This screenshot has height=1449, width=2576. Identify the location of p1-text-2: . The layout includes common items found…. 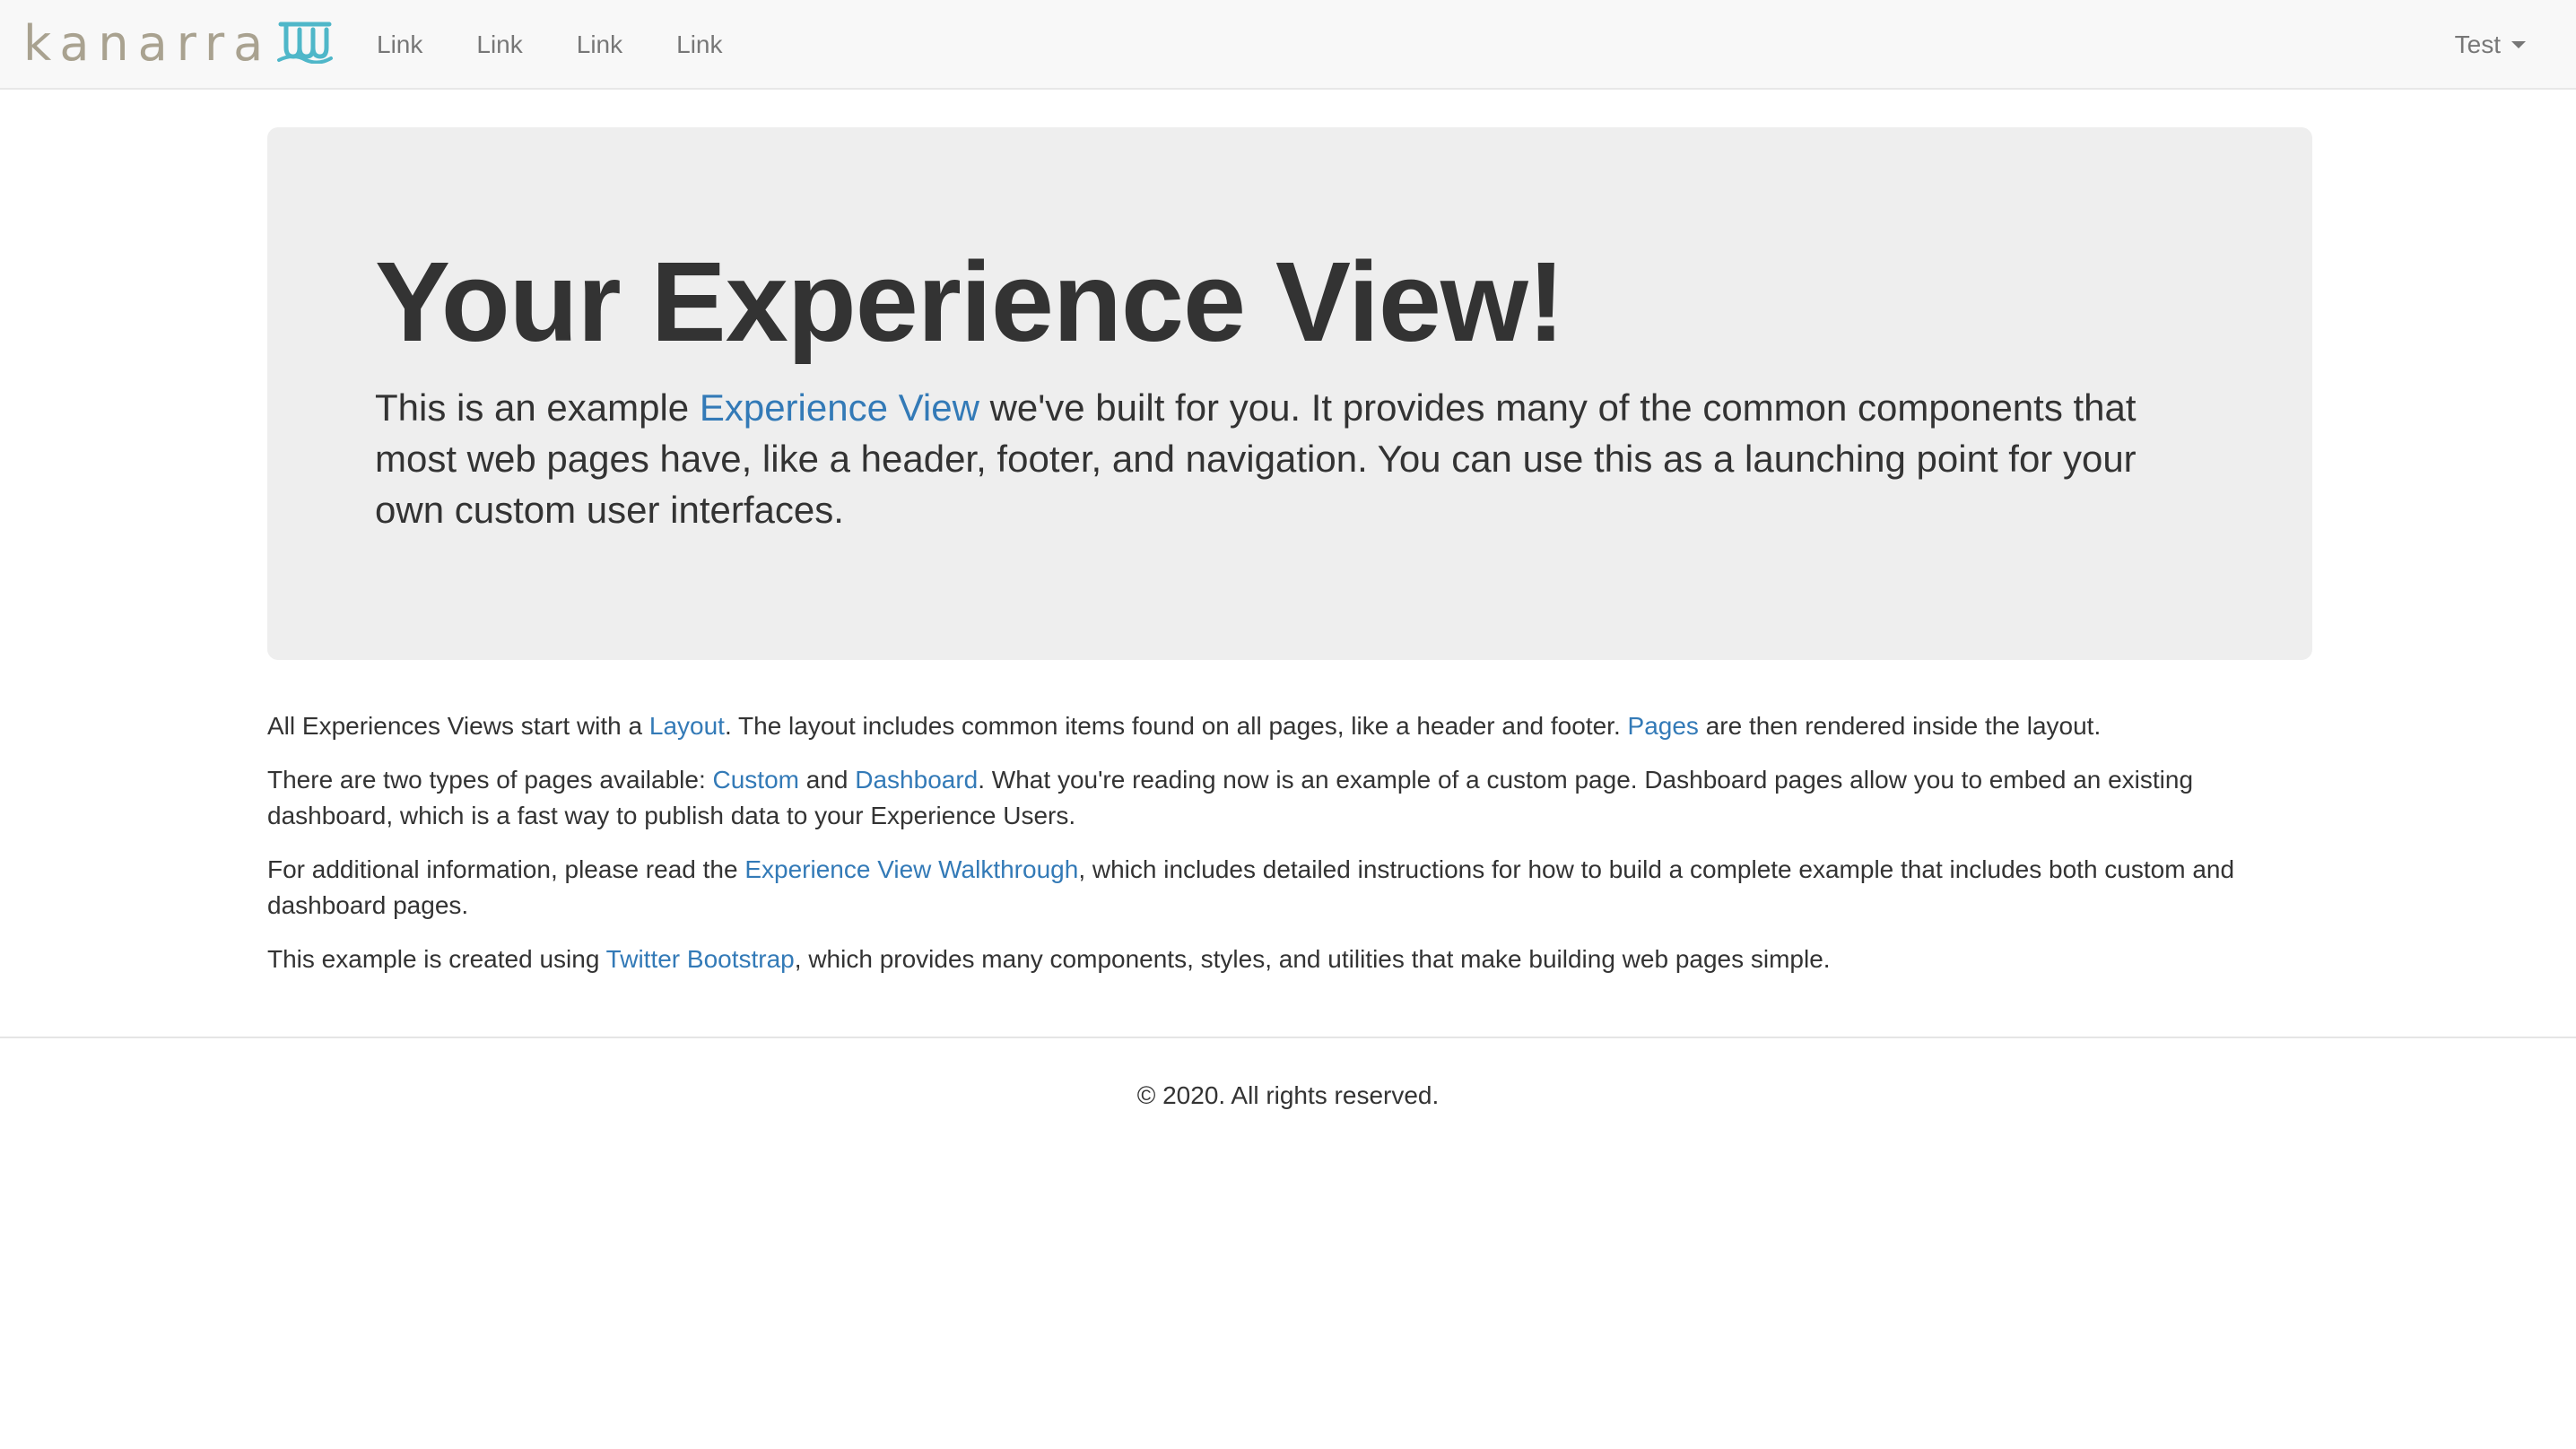
(1176, 726).